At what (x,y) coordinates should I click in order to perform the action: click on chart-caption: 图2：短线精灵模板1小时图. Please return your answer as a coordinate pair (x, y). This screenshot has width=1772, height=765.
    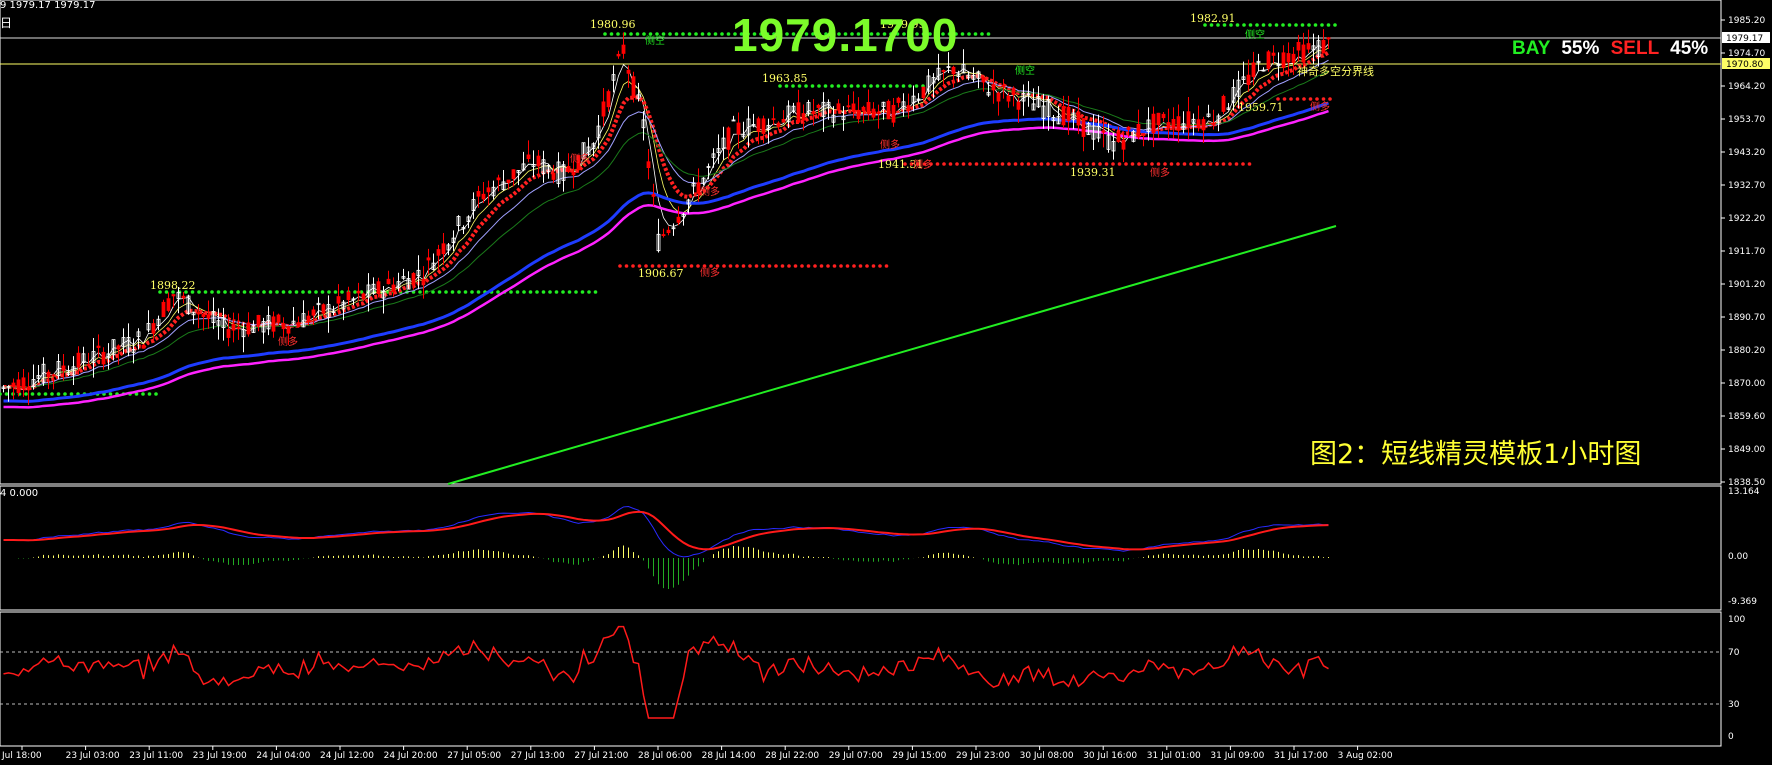
    Looking at the image, I should click on (1476, 454).